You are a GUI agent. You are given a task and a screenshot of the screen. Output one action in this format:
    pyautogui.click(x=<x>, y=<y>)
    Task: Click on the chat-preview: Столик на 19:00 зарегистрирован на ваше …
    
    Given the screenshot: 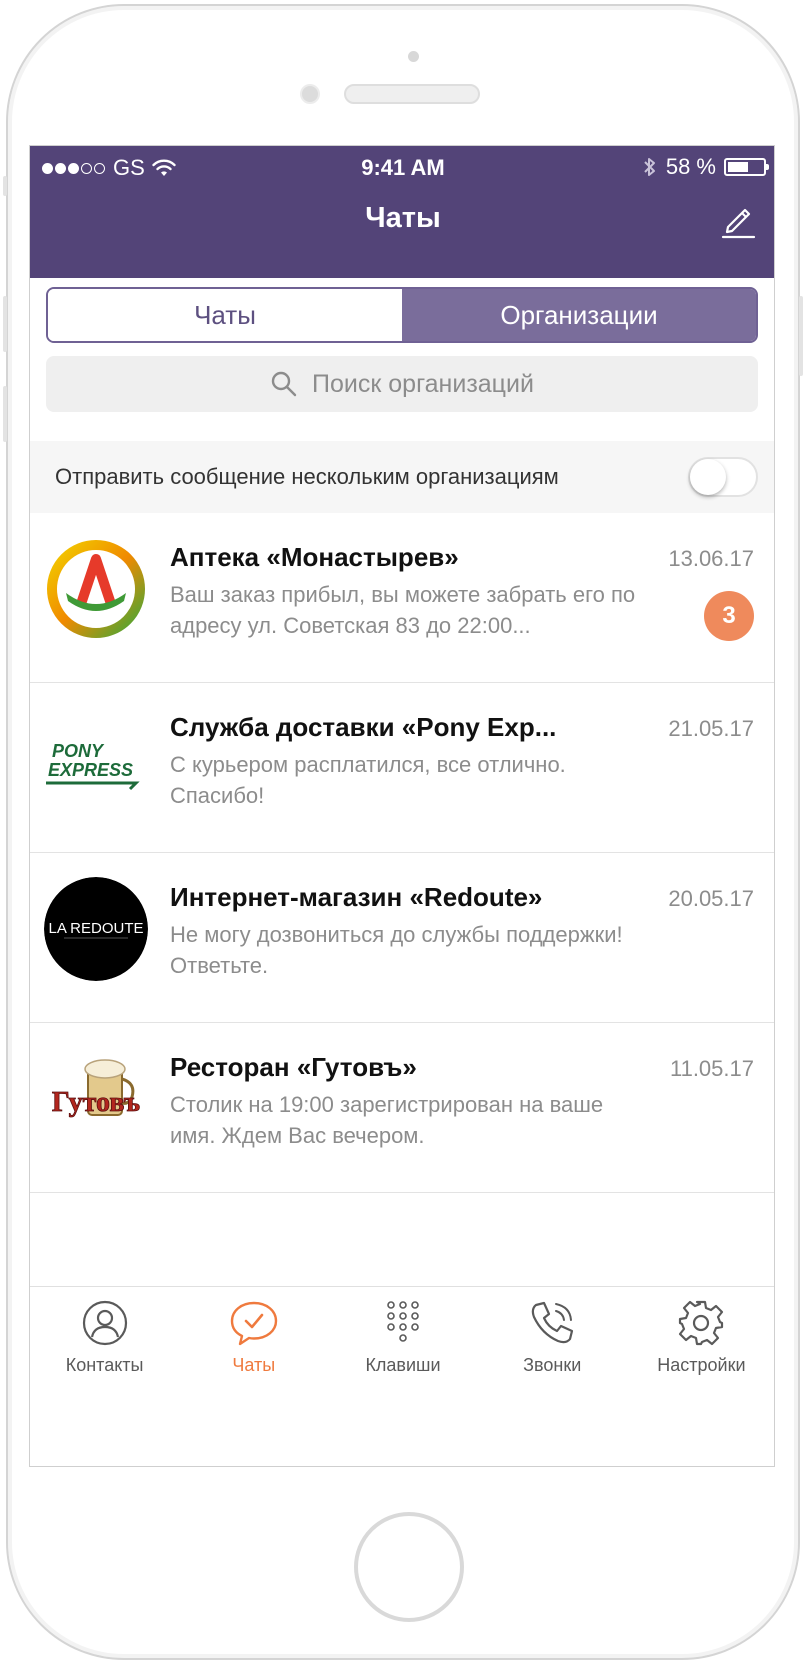 What is the action you would take?
    pyautogui.click(x=387, y=1120)
    